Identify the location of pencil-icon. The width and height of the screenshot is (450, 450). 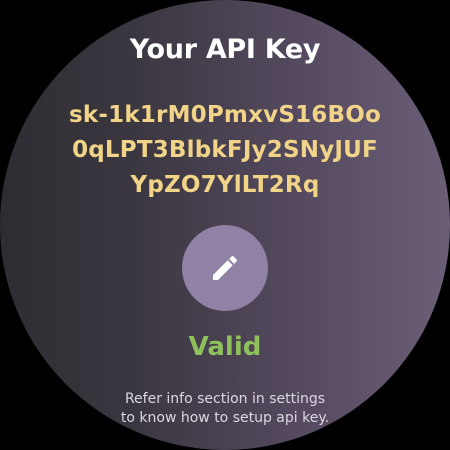
(225, 267).